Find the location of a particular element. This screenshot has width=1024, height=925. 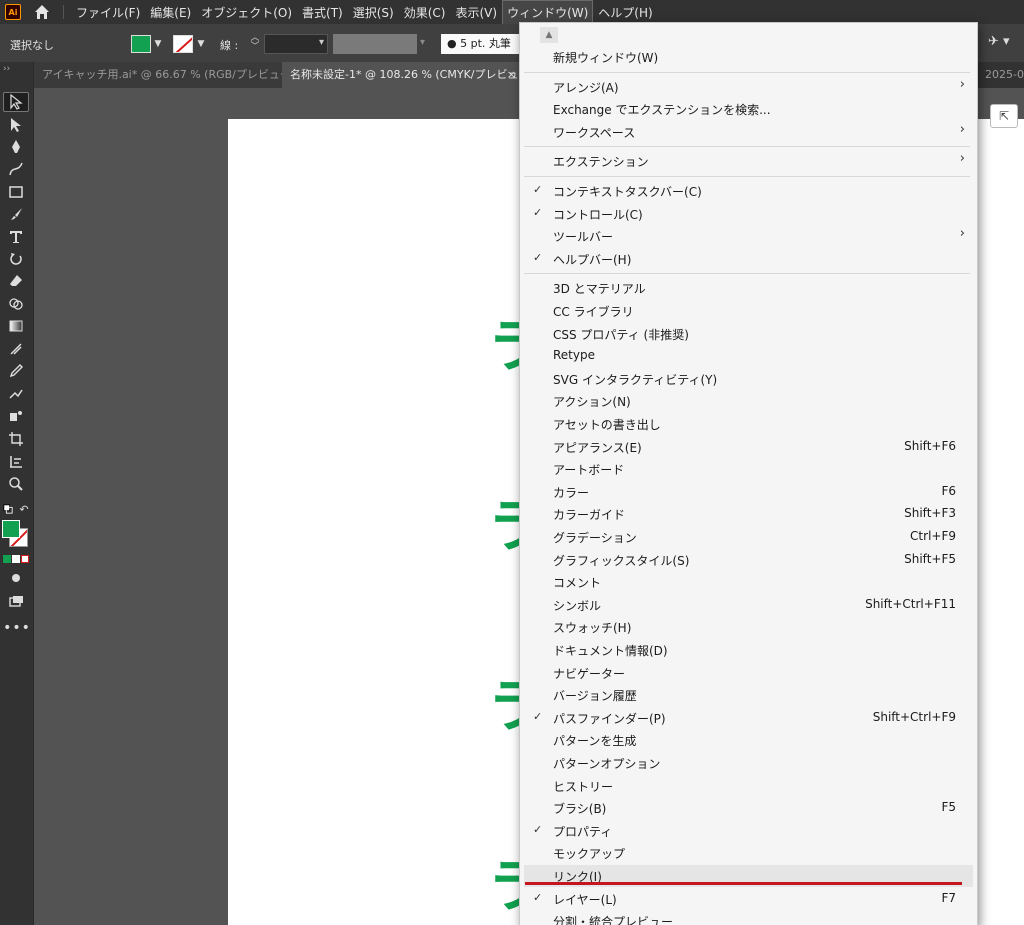

panel-grip-icon: ›› is located at coordinates (6, 69).